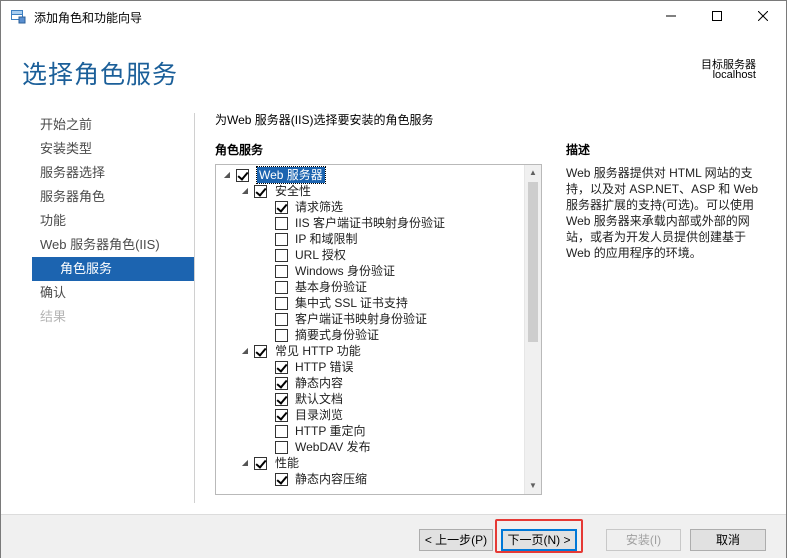 Image resolution: width=787 pixels, height=558 pixels. I want to click on tree-row: 客户端证书映射身份验证, so click(369, 319).